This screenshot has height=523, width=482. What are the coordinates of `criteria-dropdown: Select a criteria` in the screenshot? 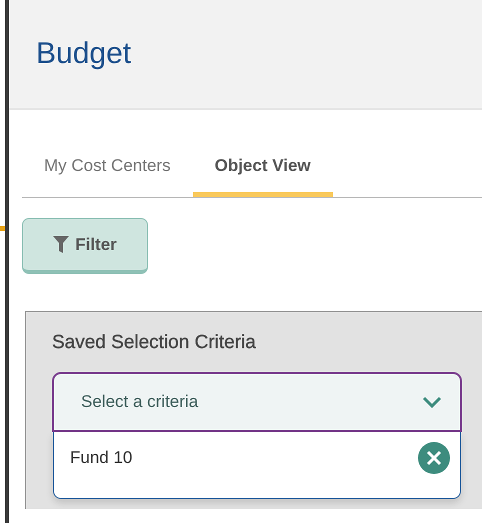 It's located at (257, 402).